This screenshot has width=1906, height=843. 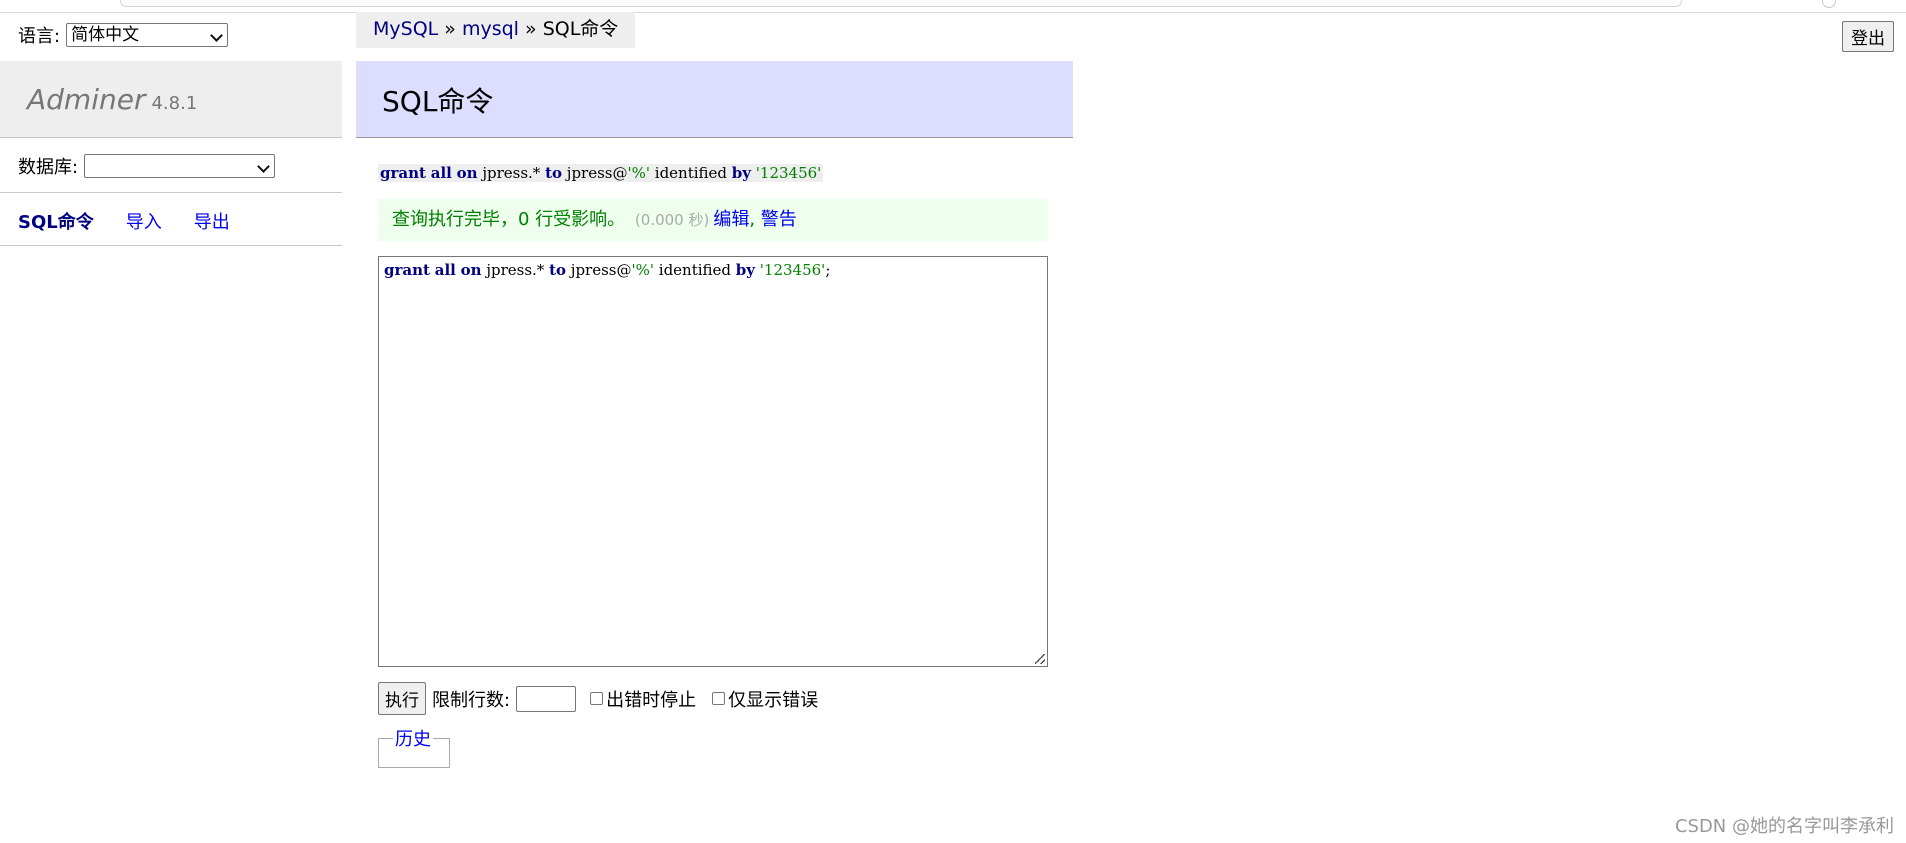 I want to click on stop-on-error-checkbox, so click(x=597, y=698).